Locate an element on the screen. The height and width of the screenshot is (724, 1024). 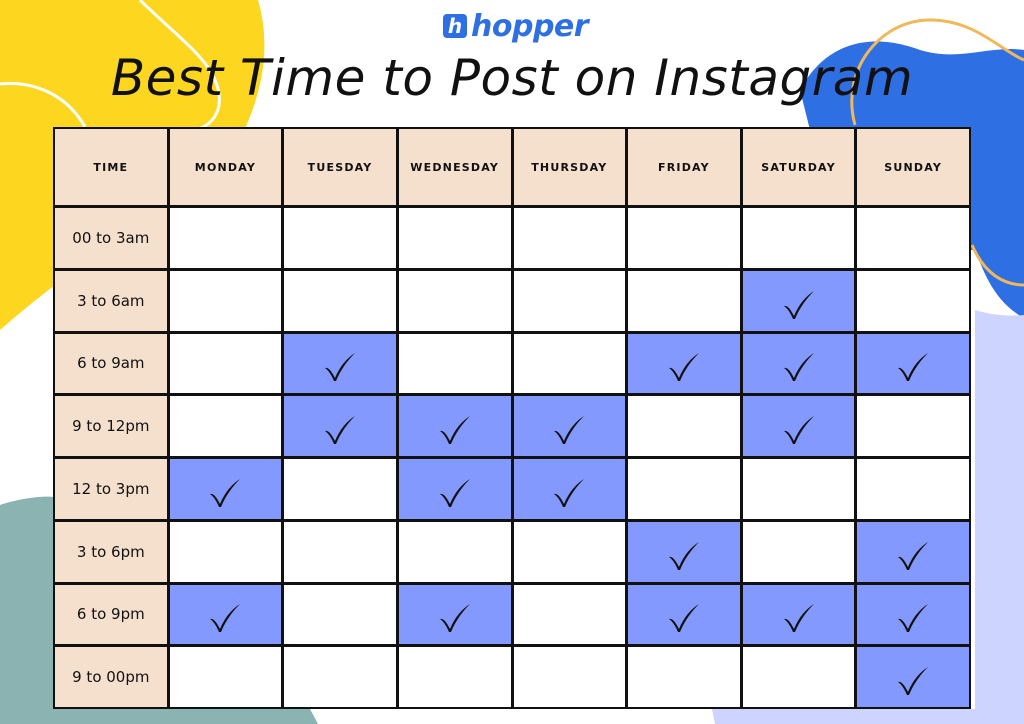
column-header-sunday: SUNDAY is located at coordinates (913, 167).